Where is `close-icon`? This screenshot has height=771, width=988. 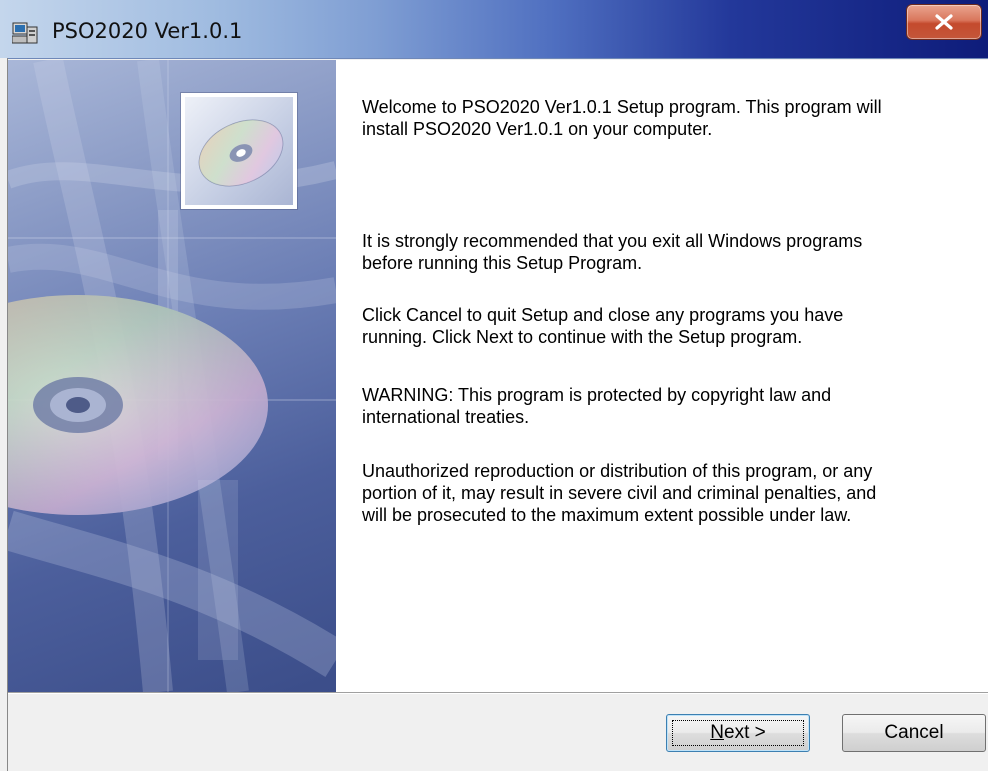
close-icon is located at coordinates (944, 22).